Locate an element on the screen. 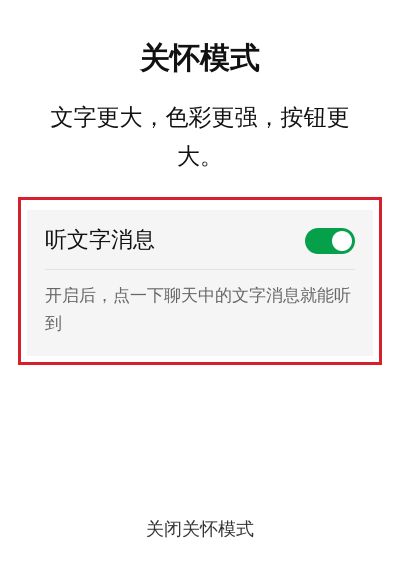  toggle-switch is located at coordinates (330, 241).